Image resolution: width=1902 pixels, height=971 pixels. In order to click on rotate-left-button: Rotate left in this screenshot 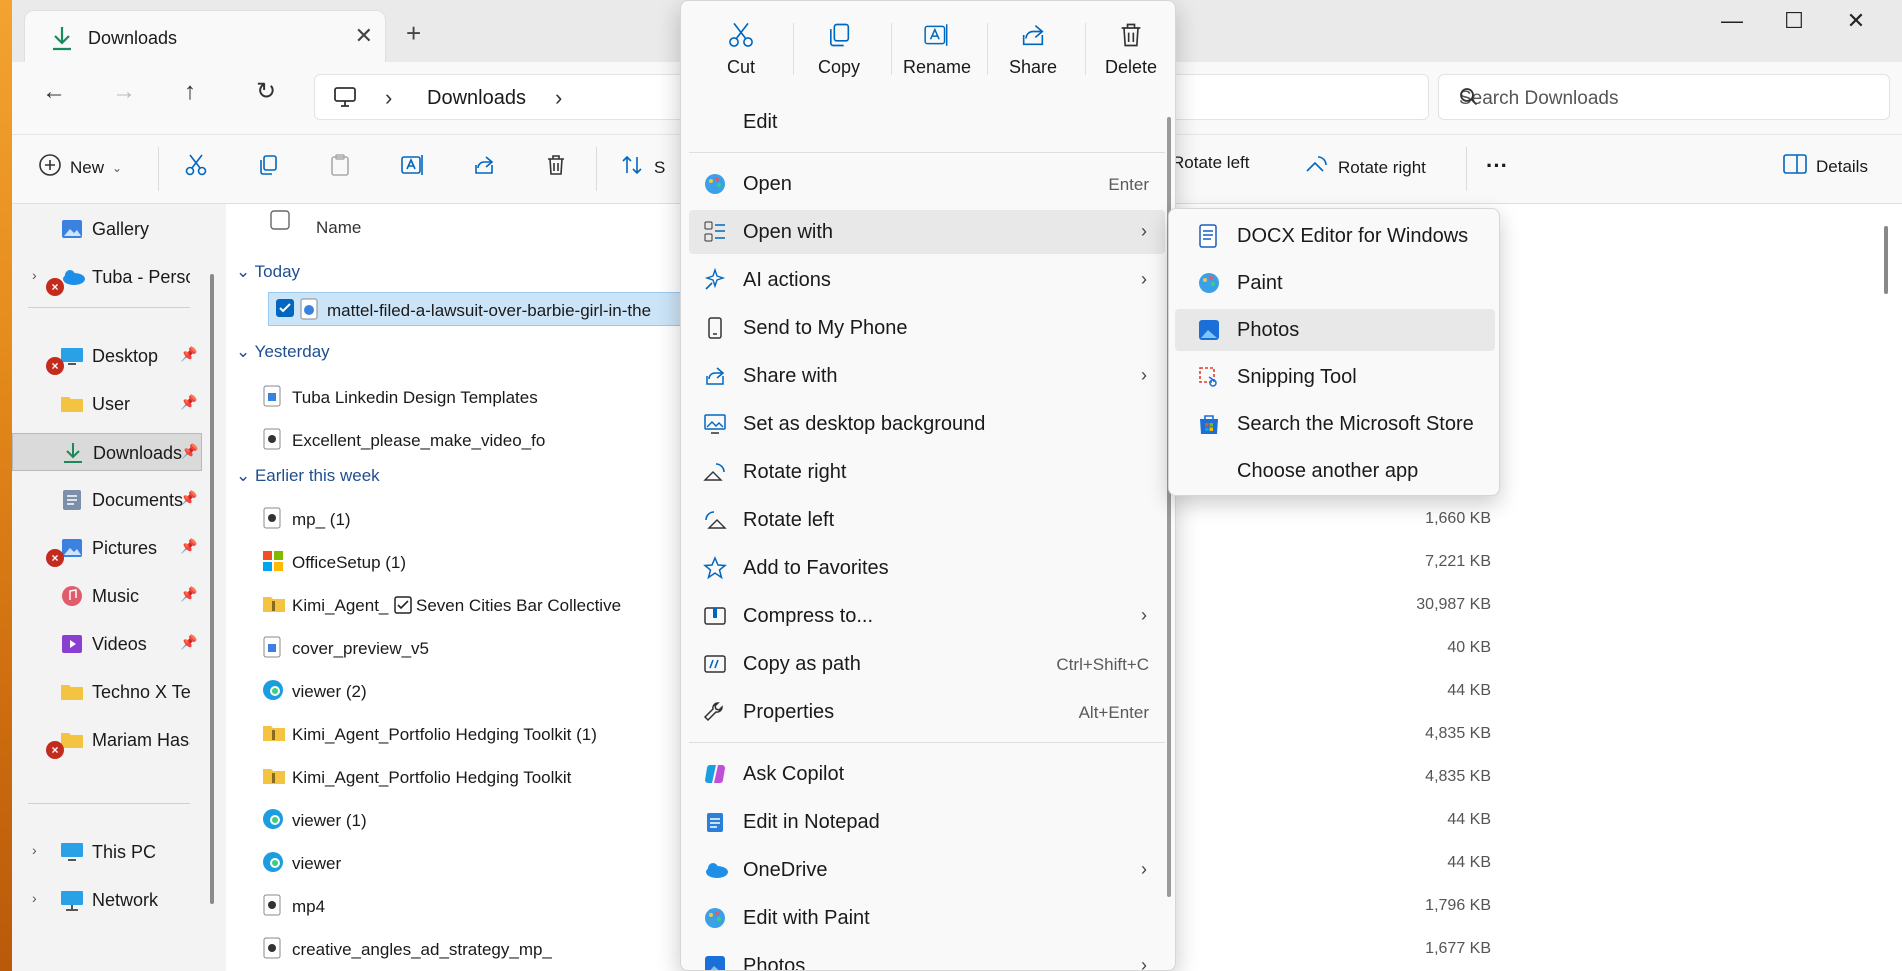, I will do `click(1211, 163)`.